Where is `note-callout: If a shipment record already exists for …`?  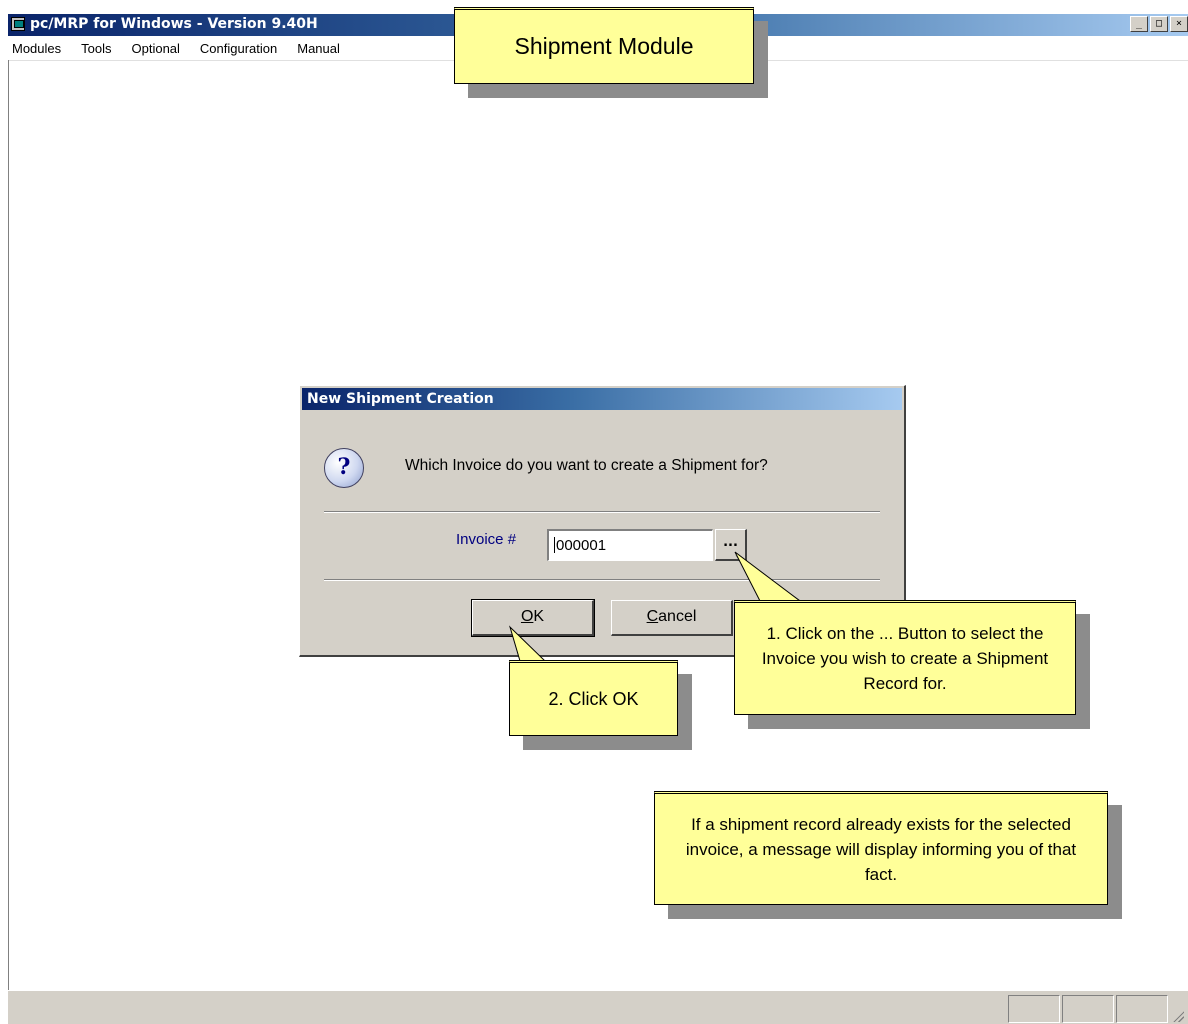
note-callout: If a shipment record already exists for … is located at coordinates (881, 848).